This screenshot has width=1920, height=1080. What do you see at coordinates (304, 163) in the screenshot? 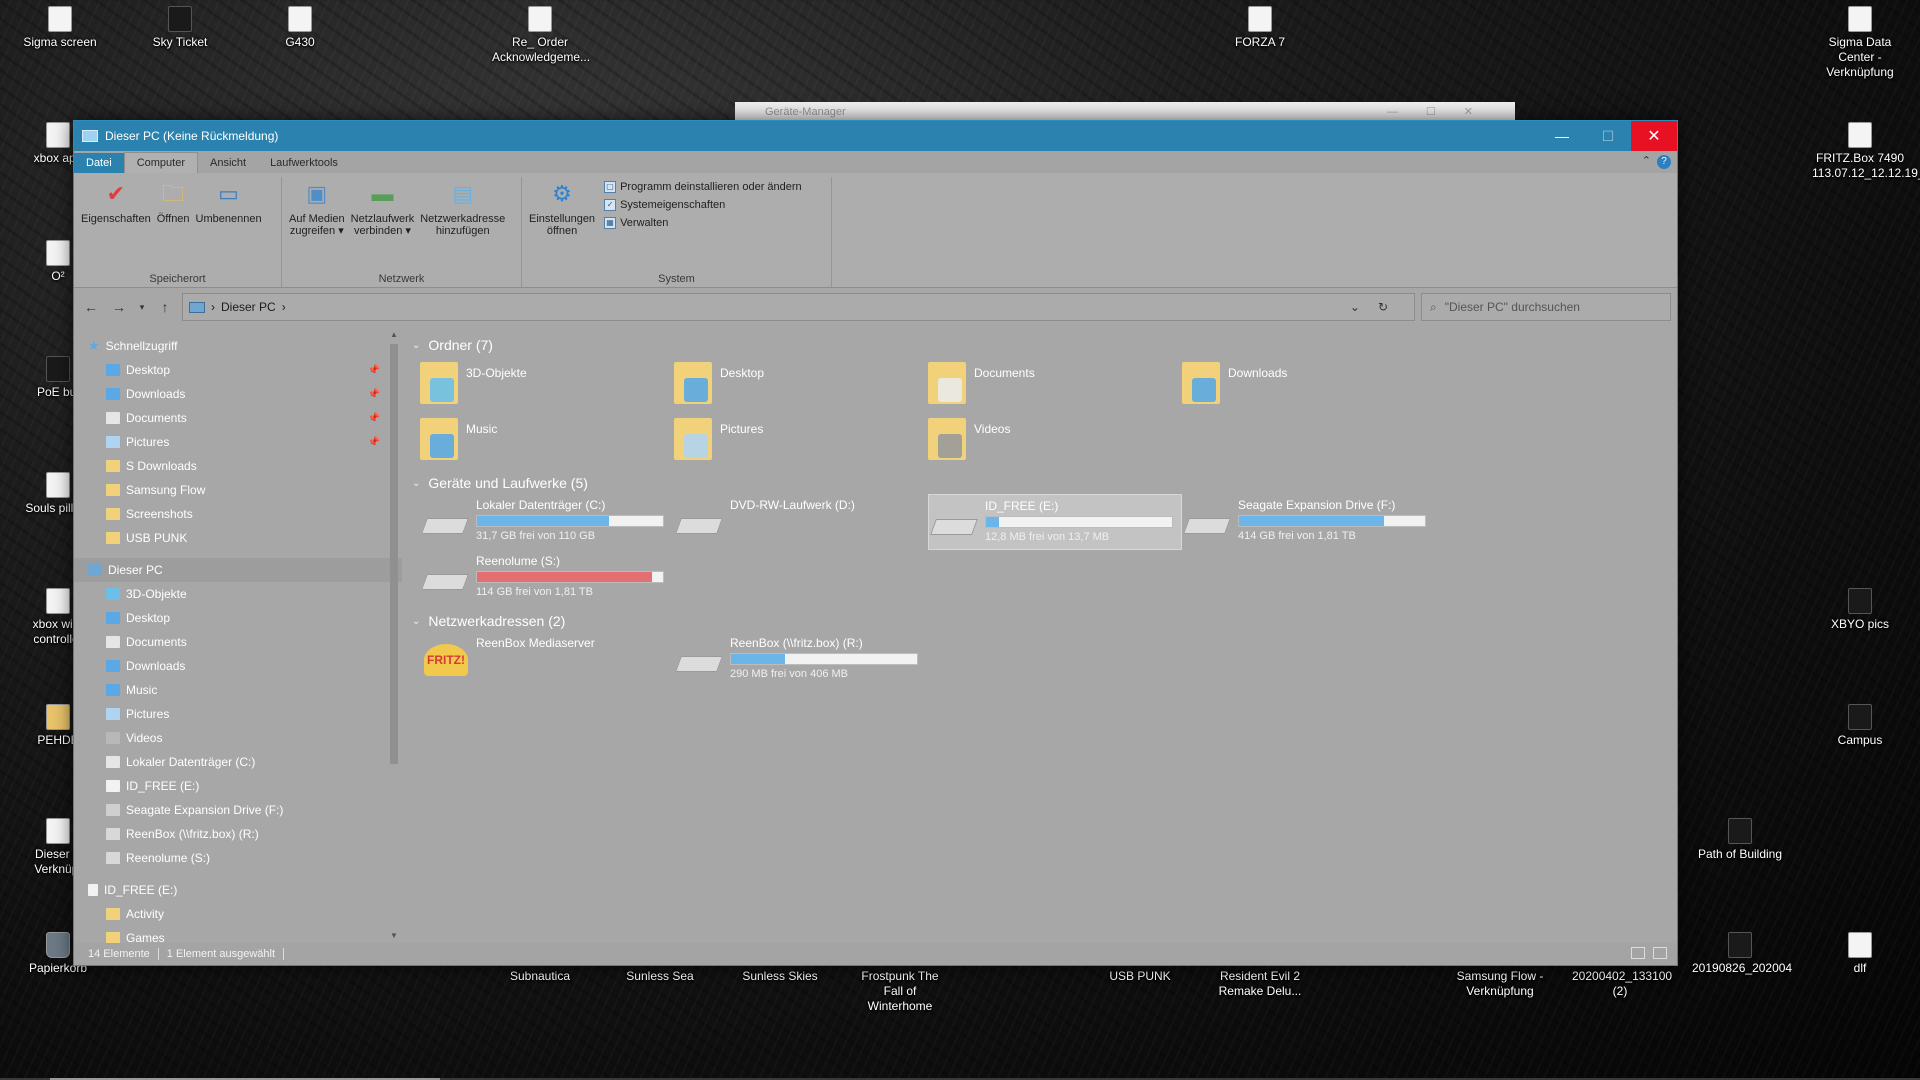
I see `tab-laufwerktools: Laufwerktools` at bounding box center [304, 163].